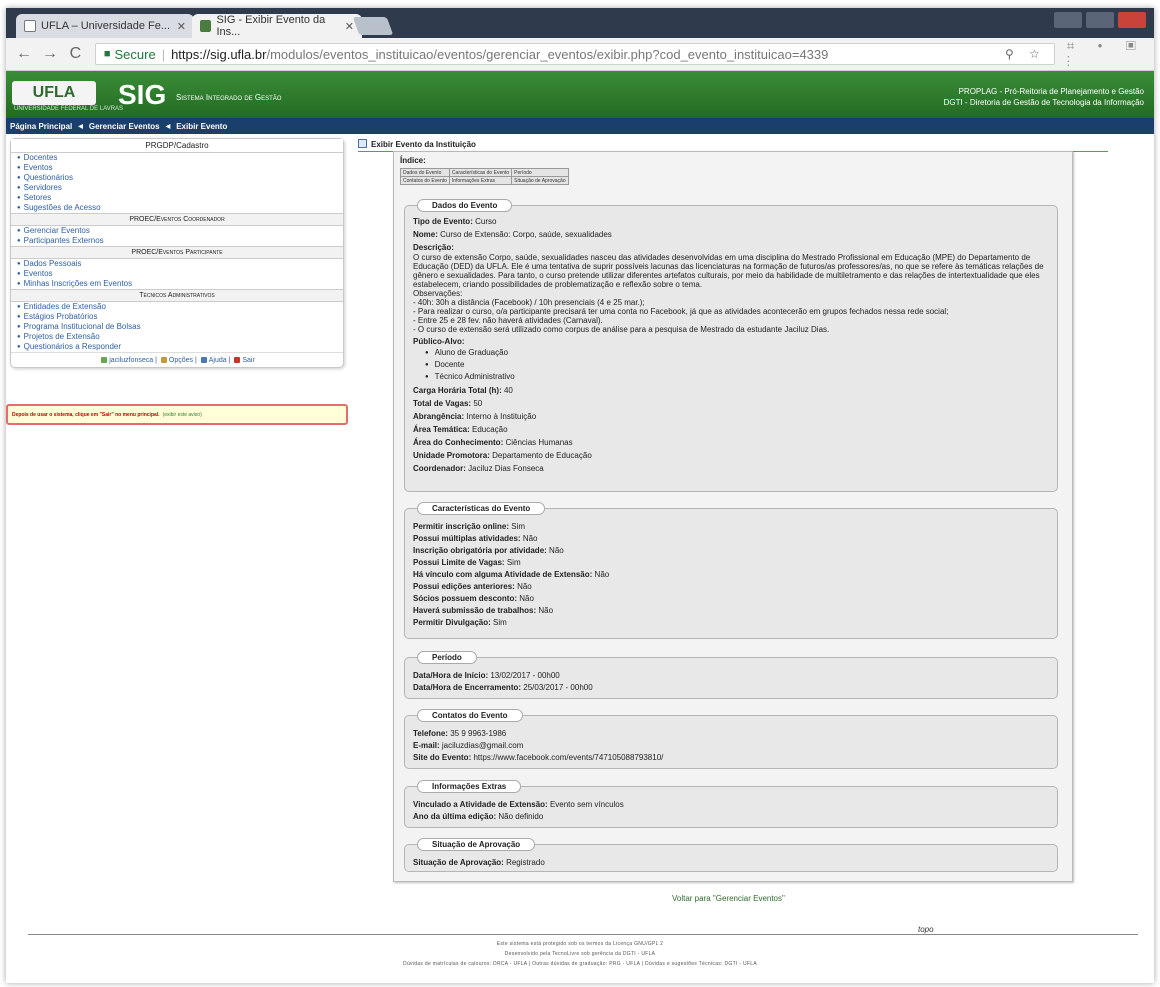  What do you see at coordinates (470, 715) in the screenshot?
I see `section-legend: Contatos do Evento` at bounding box center [470, 715].